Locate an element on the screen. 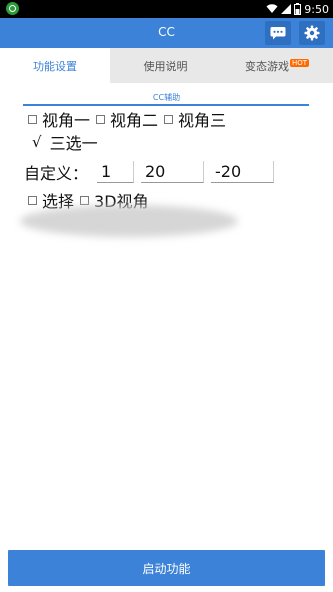  view3-label: 视角三 is located at coordinates (202, 120).